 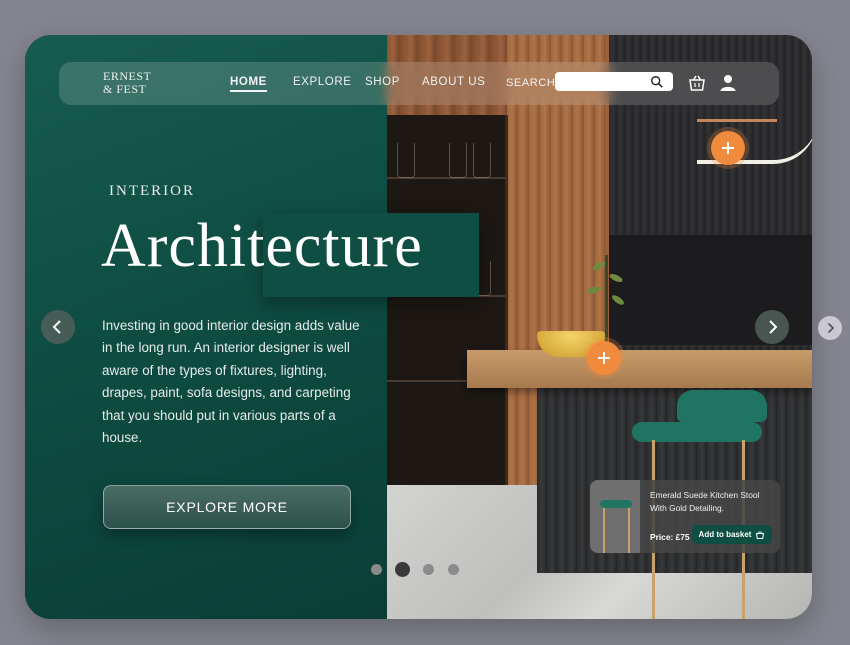 I want to click on next-slide-button, so click(x=772, y=327).